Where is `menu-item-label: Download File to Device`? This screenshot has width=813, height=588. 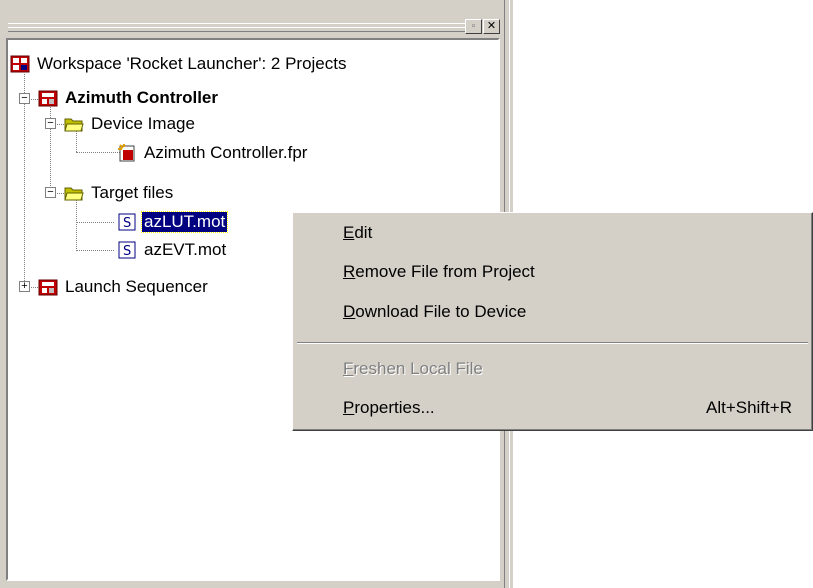
menu-item-label: Download File to Device is located at coordinates (434, 312).